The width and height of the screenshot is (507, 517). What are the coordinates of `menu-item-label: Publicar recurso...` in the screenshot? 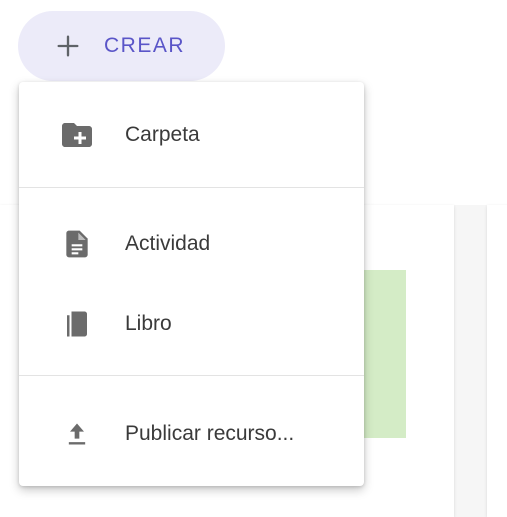 It's located at (210, 433).